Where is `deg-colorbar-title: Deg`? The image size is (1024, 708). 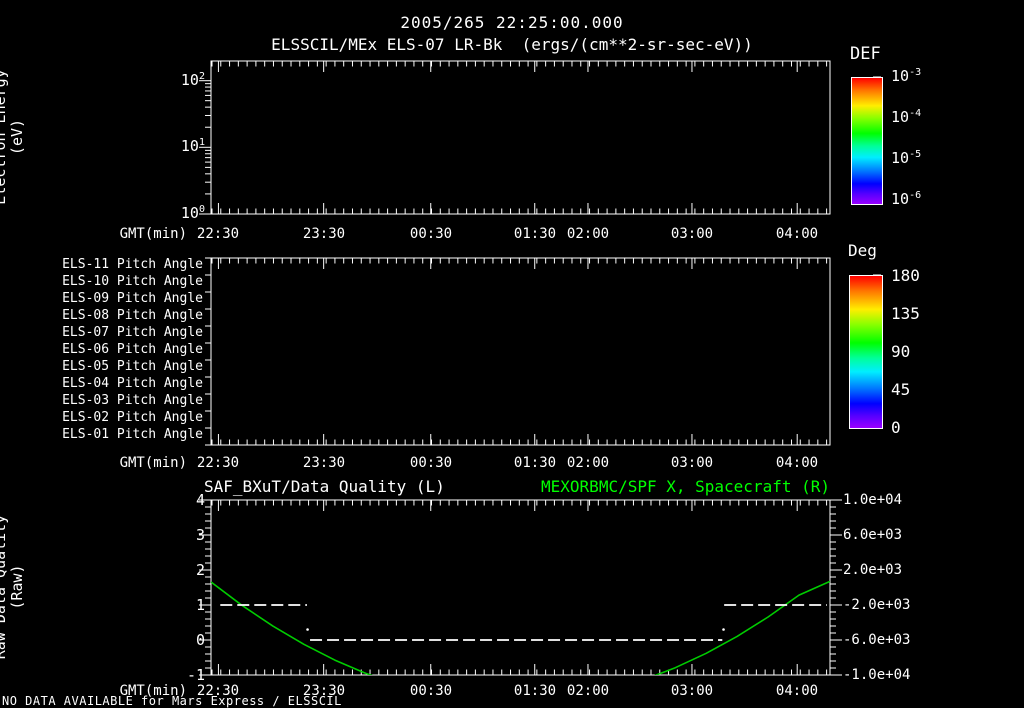
deg-colorbar-title: Deg is located at coordinates (862, 250).